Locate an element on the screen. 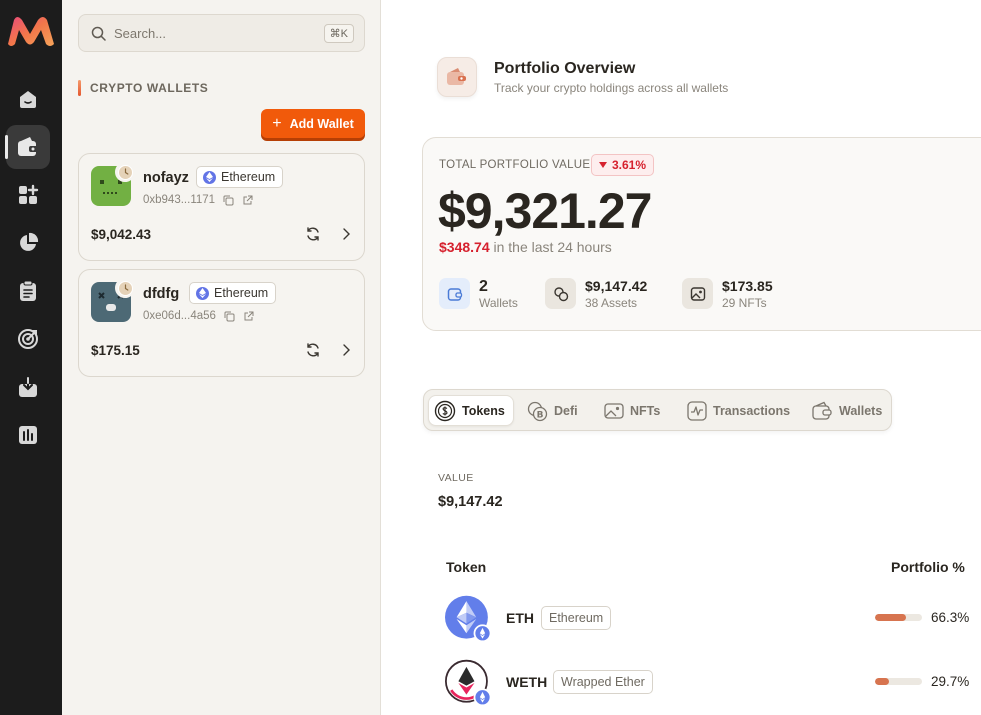 This screenshot has height=715, width=981. dollar-coin-icon is located at coordinates (445, 410).